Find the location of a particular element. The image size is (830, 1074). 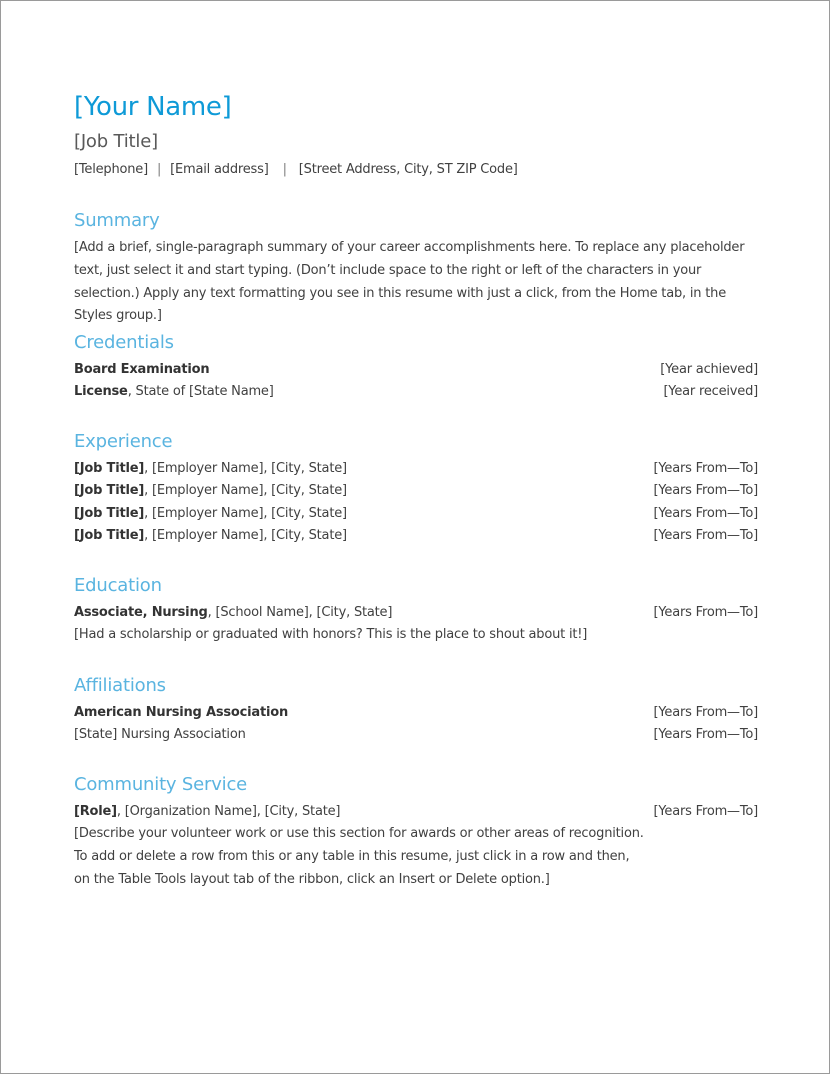

credential-name: Board Examination is located at coordinates (142, 369).